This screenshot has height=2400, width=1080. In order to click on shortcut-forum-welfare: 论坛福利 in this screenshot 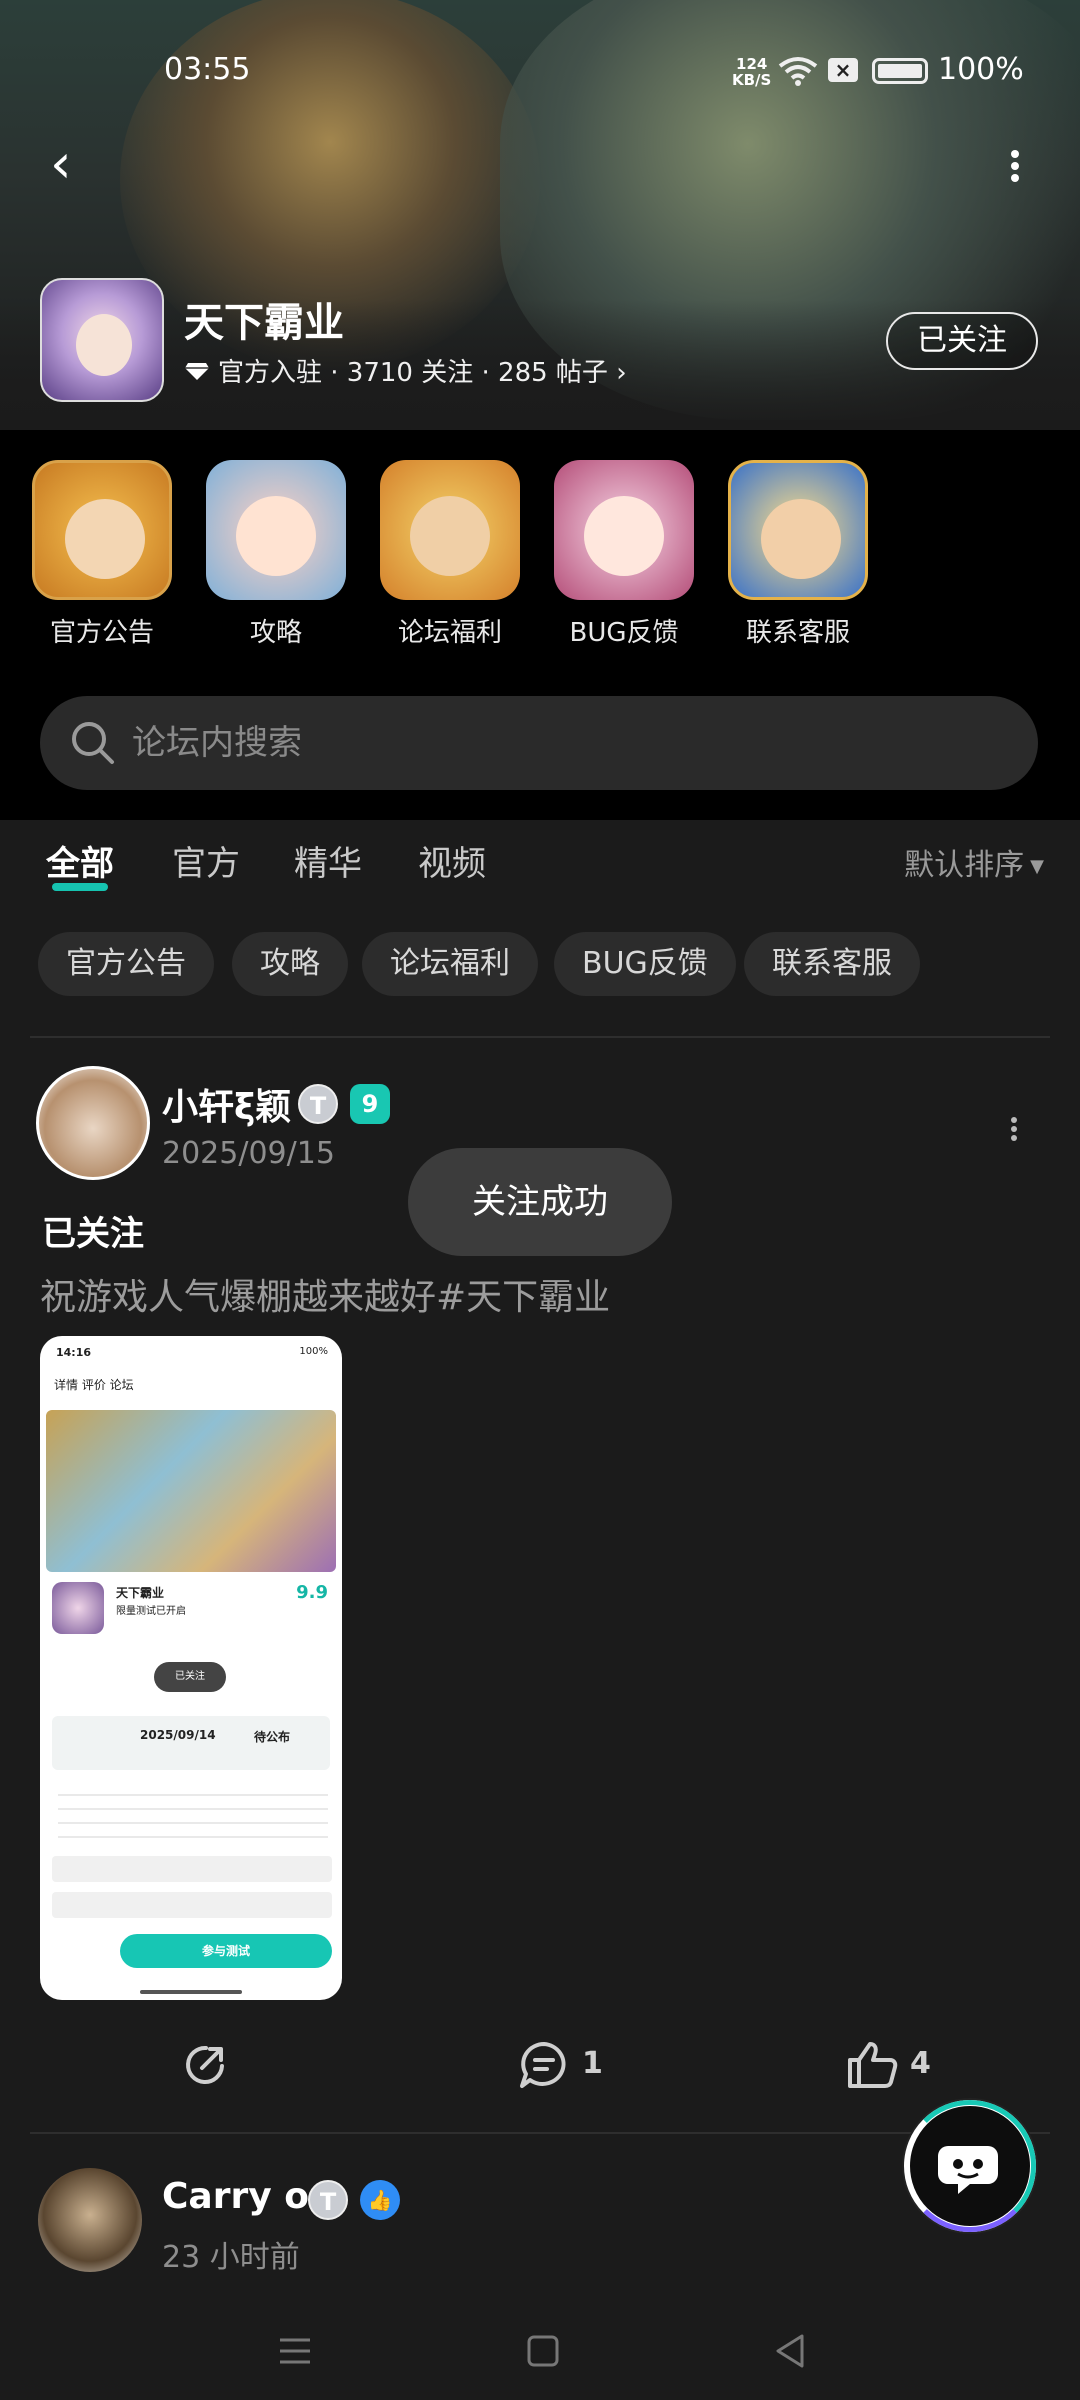, I will do `click(450, 554)`.